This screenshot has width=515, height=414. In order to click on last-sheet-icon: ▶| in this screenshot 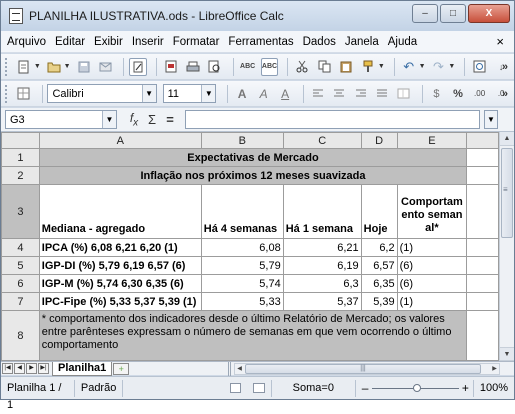, I will do `click(43, 368)`.